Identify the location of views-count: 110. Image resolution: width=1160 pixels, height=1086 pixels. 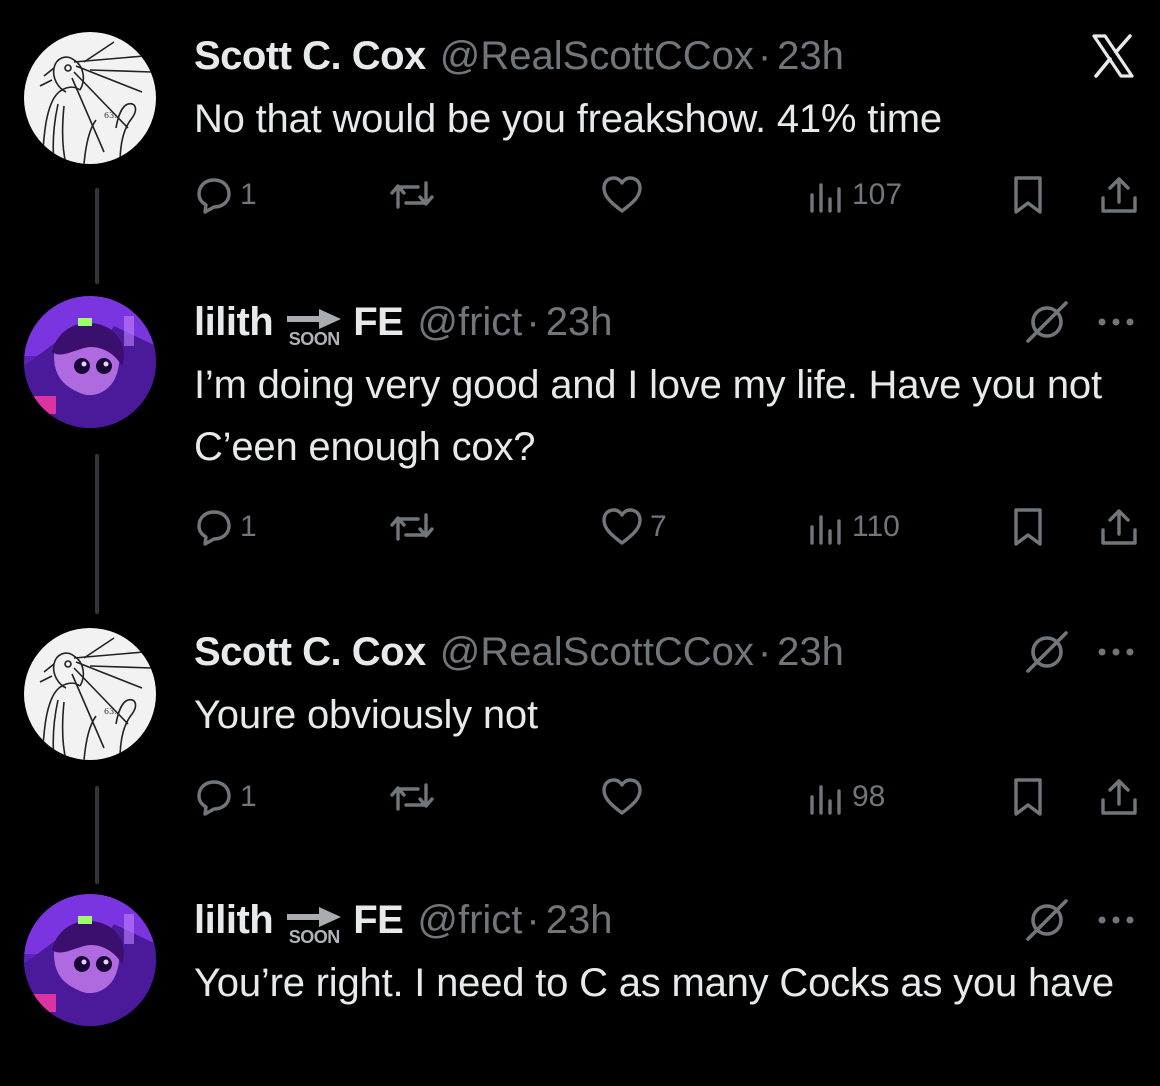
(876, 526).